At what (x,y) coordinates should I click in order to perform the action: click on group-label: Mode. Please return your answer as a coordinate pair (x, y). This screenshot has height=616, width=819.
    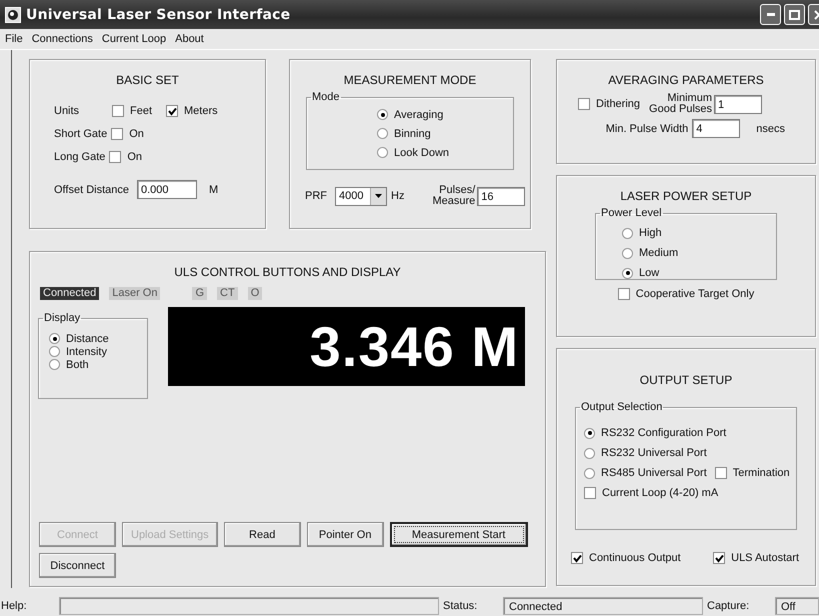
    Looking at the image, I should click on (326, 97).